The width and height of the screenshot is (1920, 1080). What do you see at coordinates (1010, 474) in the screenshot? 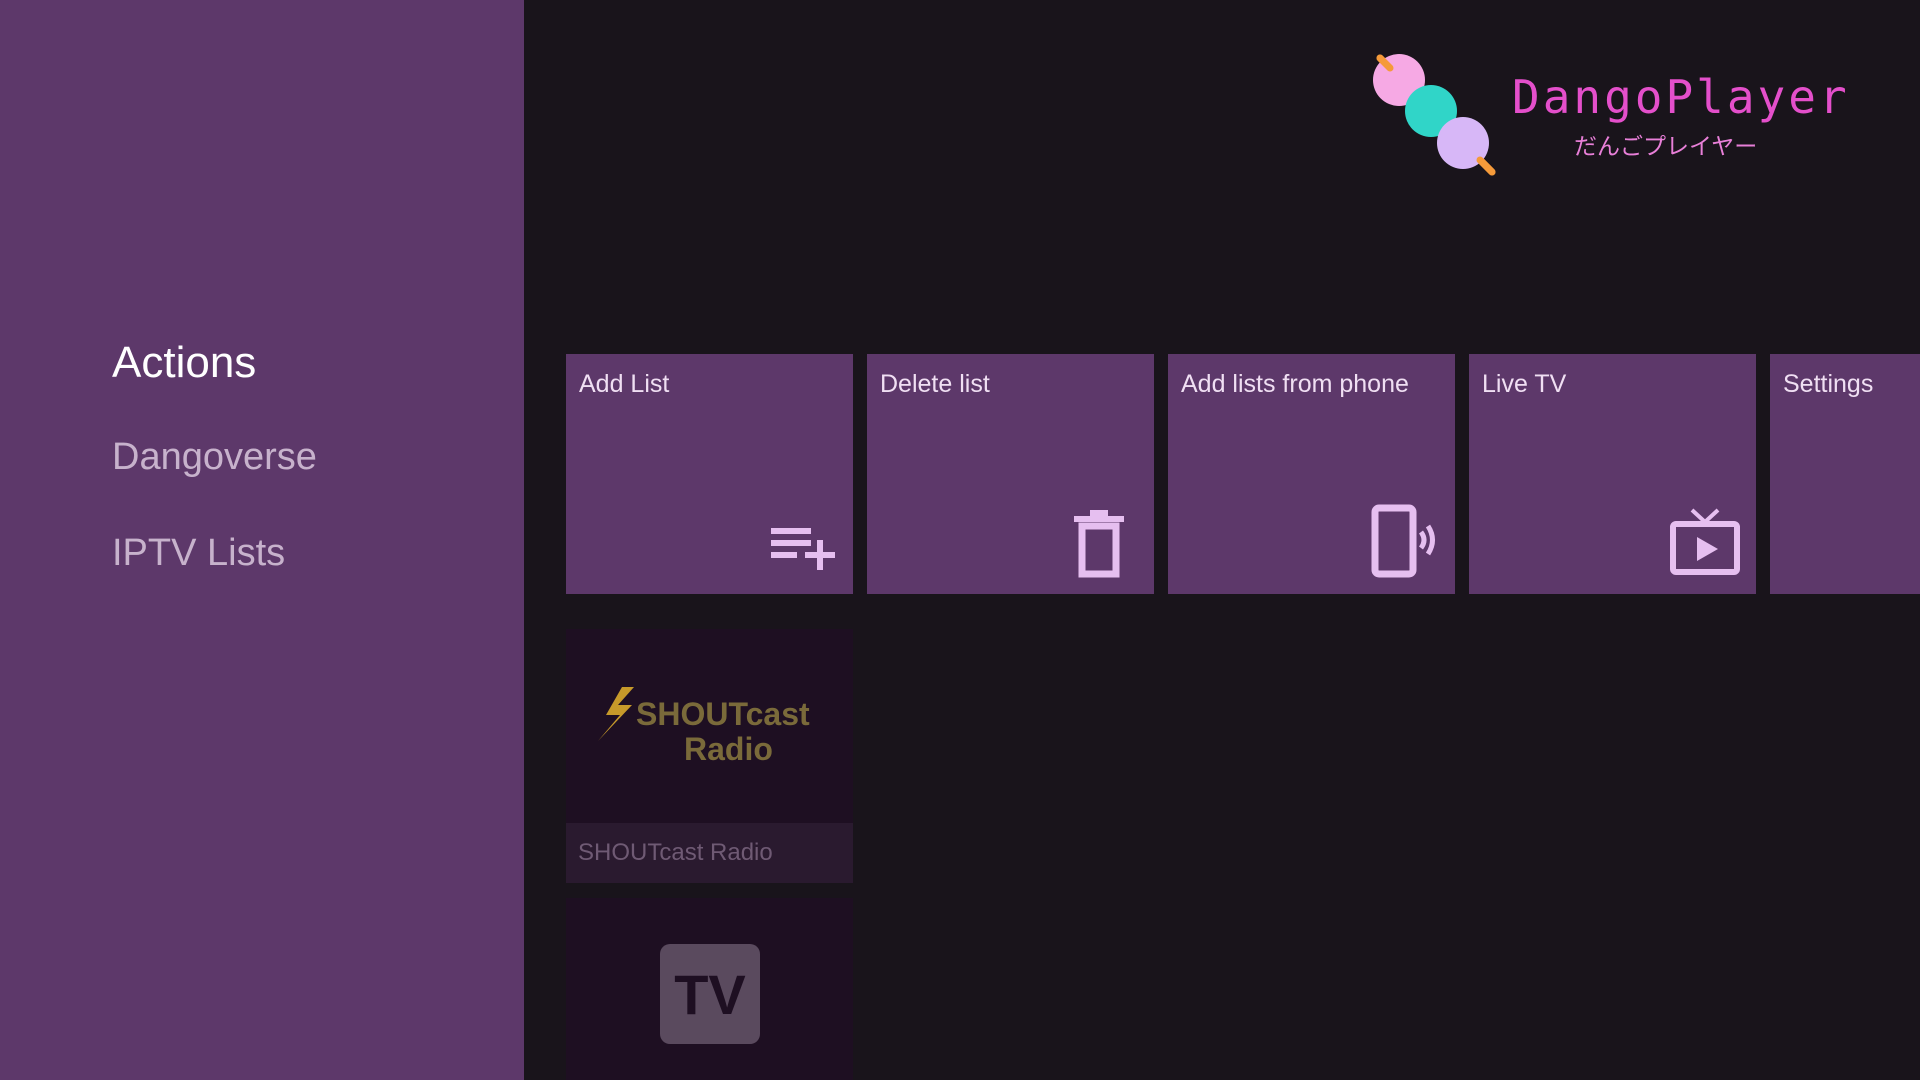
I see `action-card-delete-list: Delete list` at bounding box center [1010, 474].